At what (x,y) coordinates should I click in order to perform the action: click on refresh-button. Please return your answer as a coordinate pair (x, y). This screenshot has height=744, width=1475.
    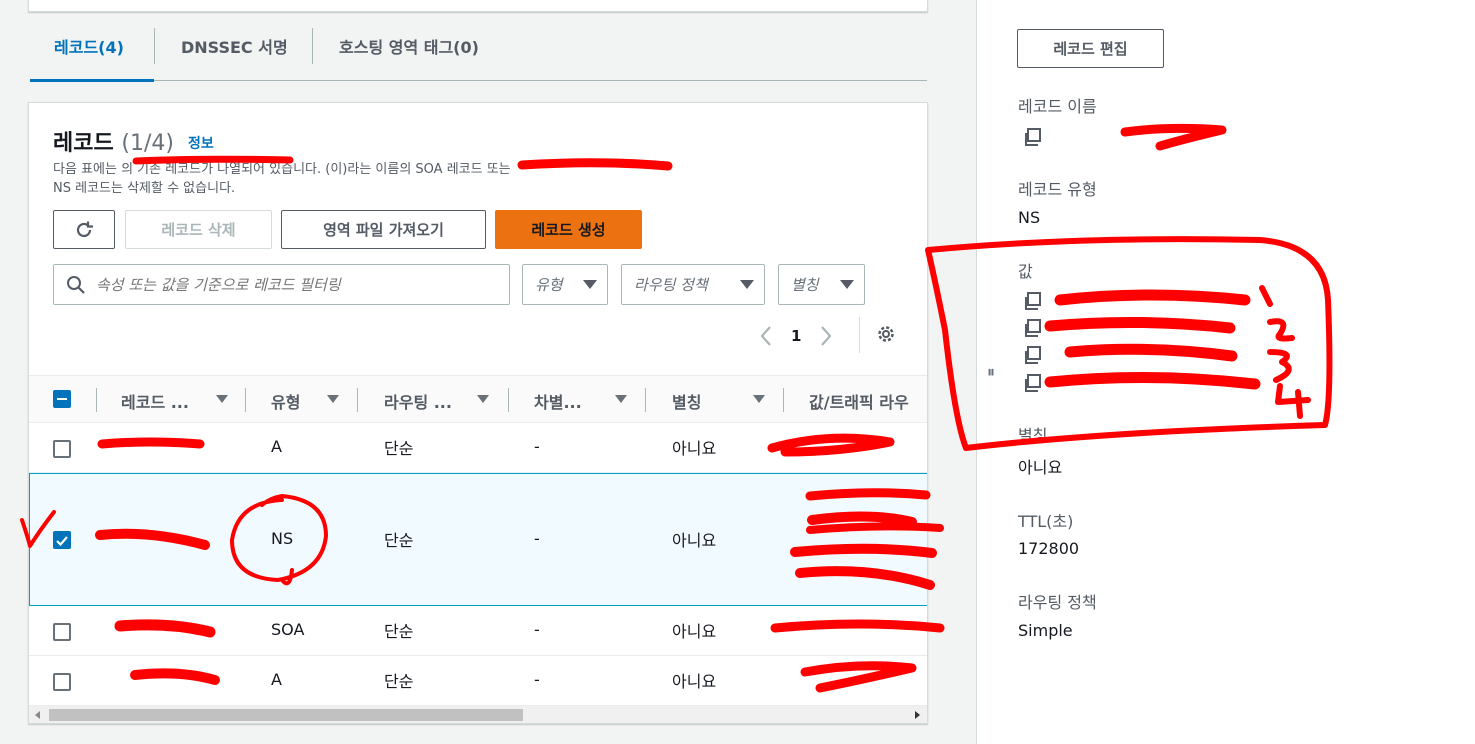
    Looking at the image, I should click on (84, 229).